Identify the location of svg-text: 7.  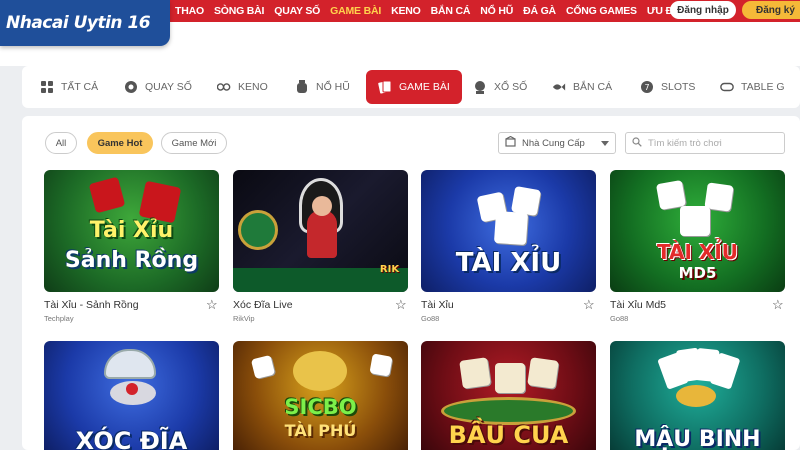
(646, 87).